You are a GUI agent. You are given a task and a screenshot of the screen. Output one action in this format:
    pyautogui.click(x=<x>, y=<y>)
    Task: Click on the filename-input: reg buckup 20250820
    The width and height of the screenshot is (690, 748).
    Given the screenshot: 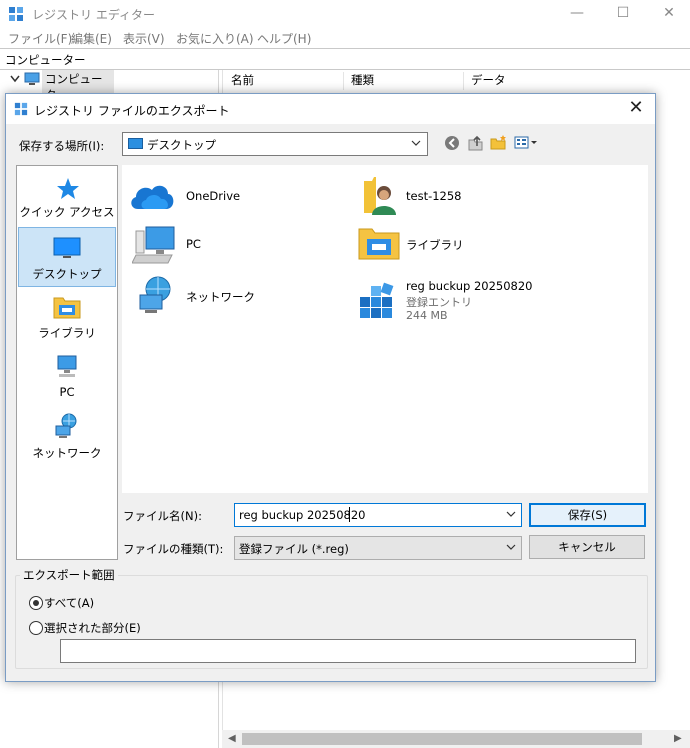 What is the action you would take?
    pyautogui.click(x=378, y=515)
    